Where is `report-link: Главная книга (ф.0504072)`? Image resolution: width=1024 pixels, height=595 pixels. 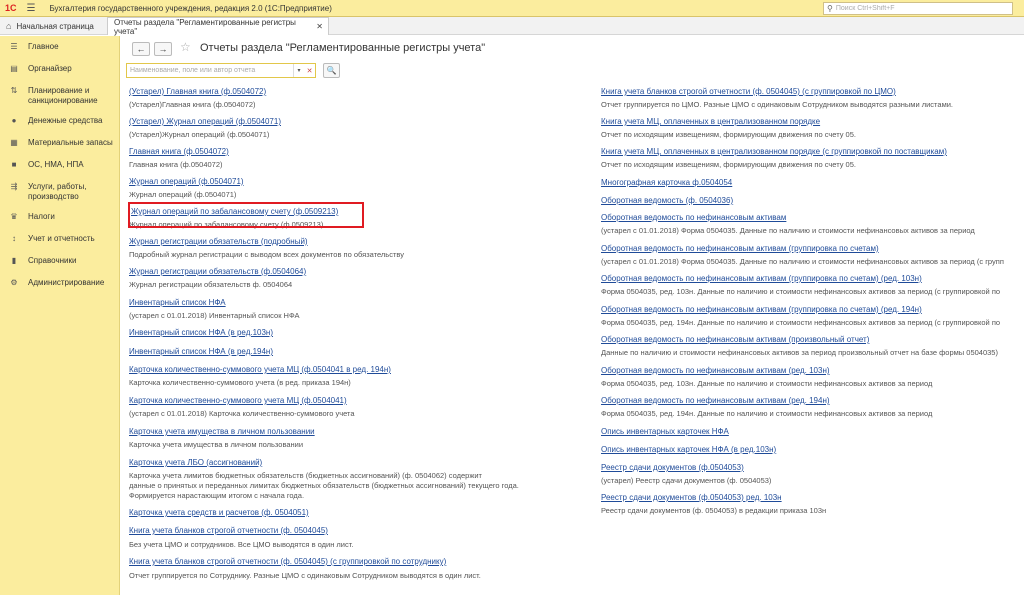
report-link: Главная книга (ф.0504072) is located at coordinates (179, 151).